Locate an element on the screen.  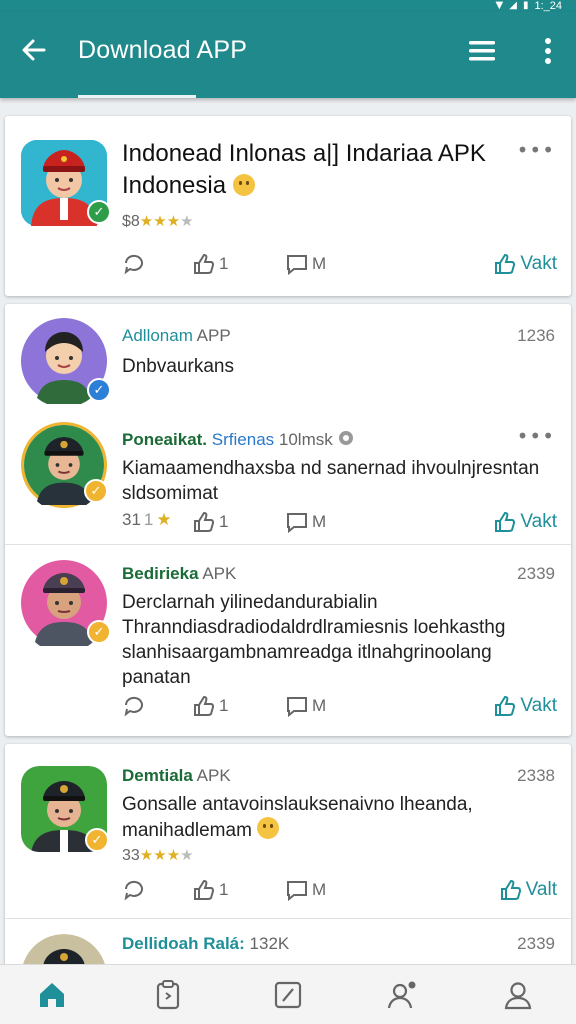
post-rating: 33★★★★ is located at coordinates (158, 855).